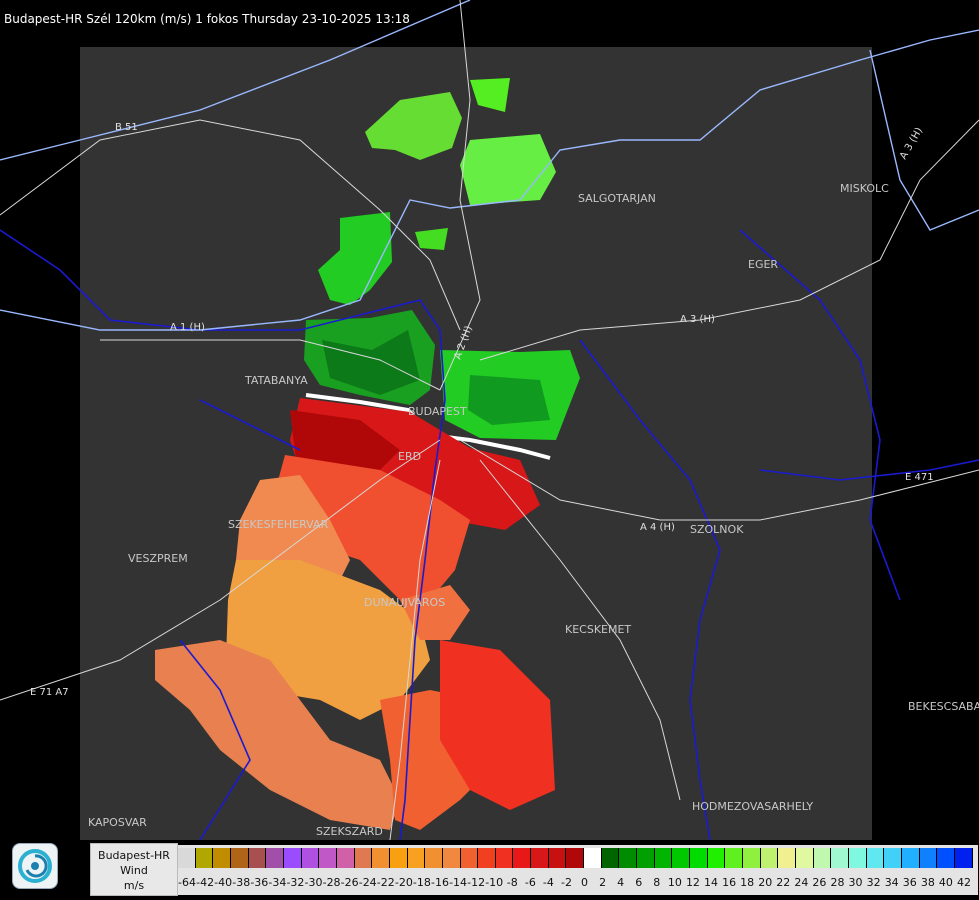 Image resolution: width=979 pixels, height=900 pixels. Describe the element at coordinates (657, 882) in the screenshot. I see `legend-tick-label: 8` at that location.